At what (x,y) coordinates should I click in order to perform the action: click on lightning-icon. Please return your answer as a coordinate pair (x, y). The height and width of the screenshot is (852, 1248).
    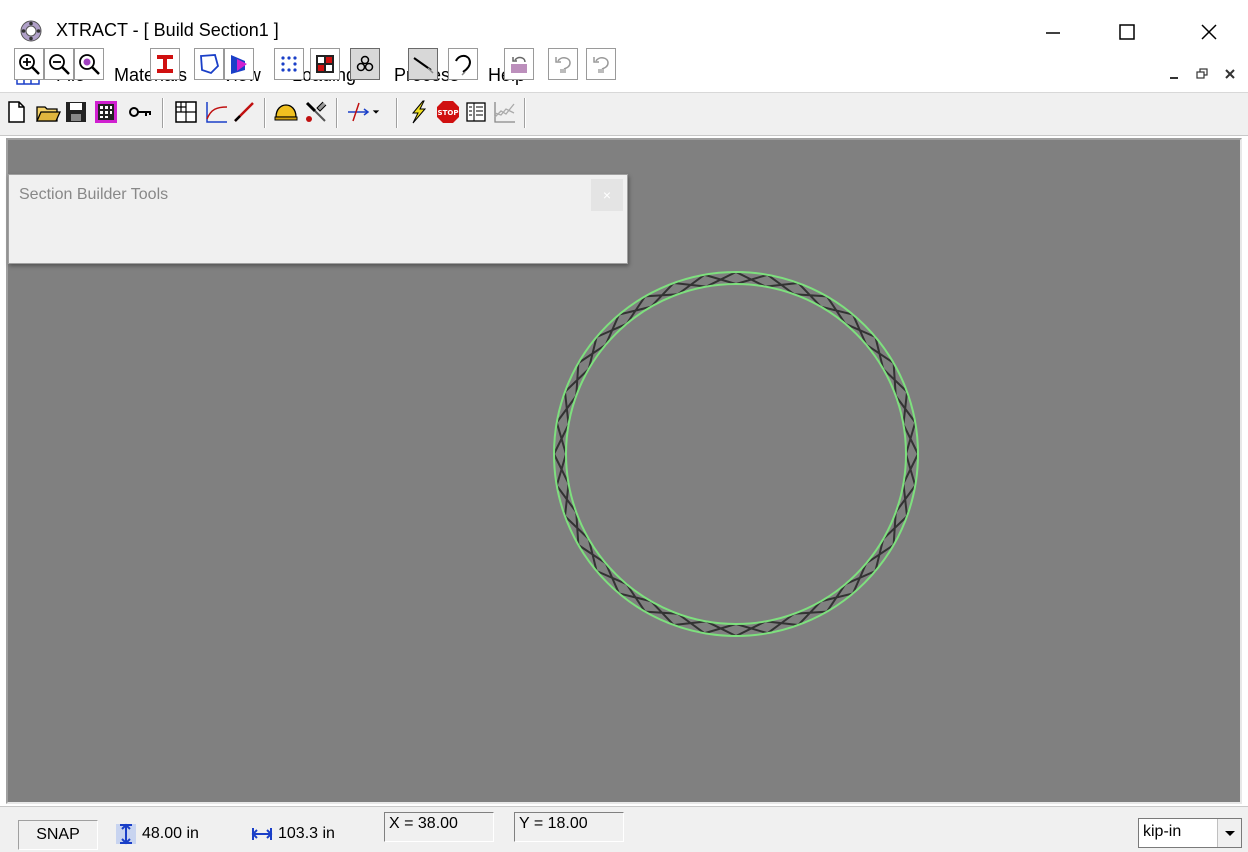
    Looking at the image, I should click on (419, 112).